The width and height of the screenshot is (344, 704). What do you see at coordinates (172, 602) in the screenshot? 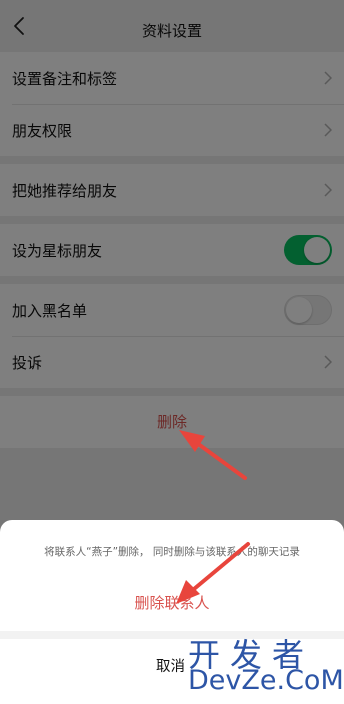
I see `delete-contact-button: 删除联系人` at bounding box center [172, 602].